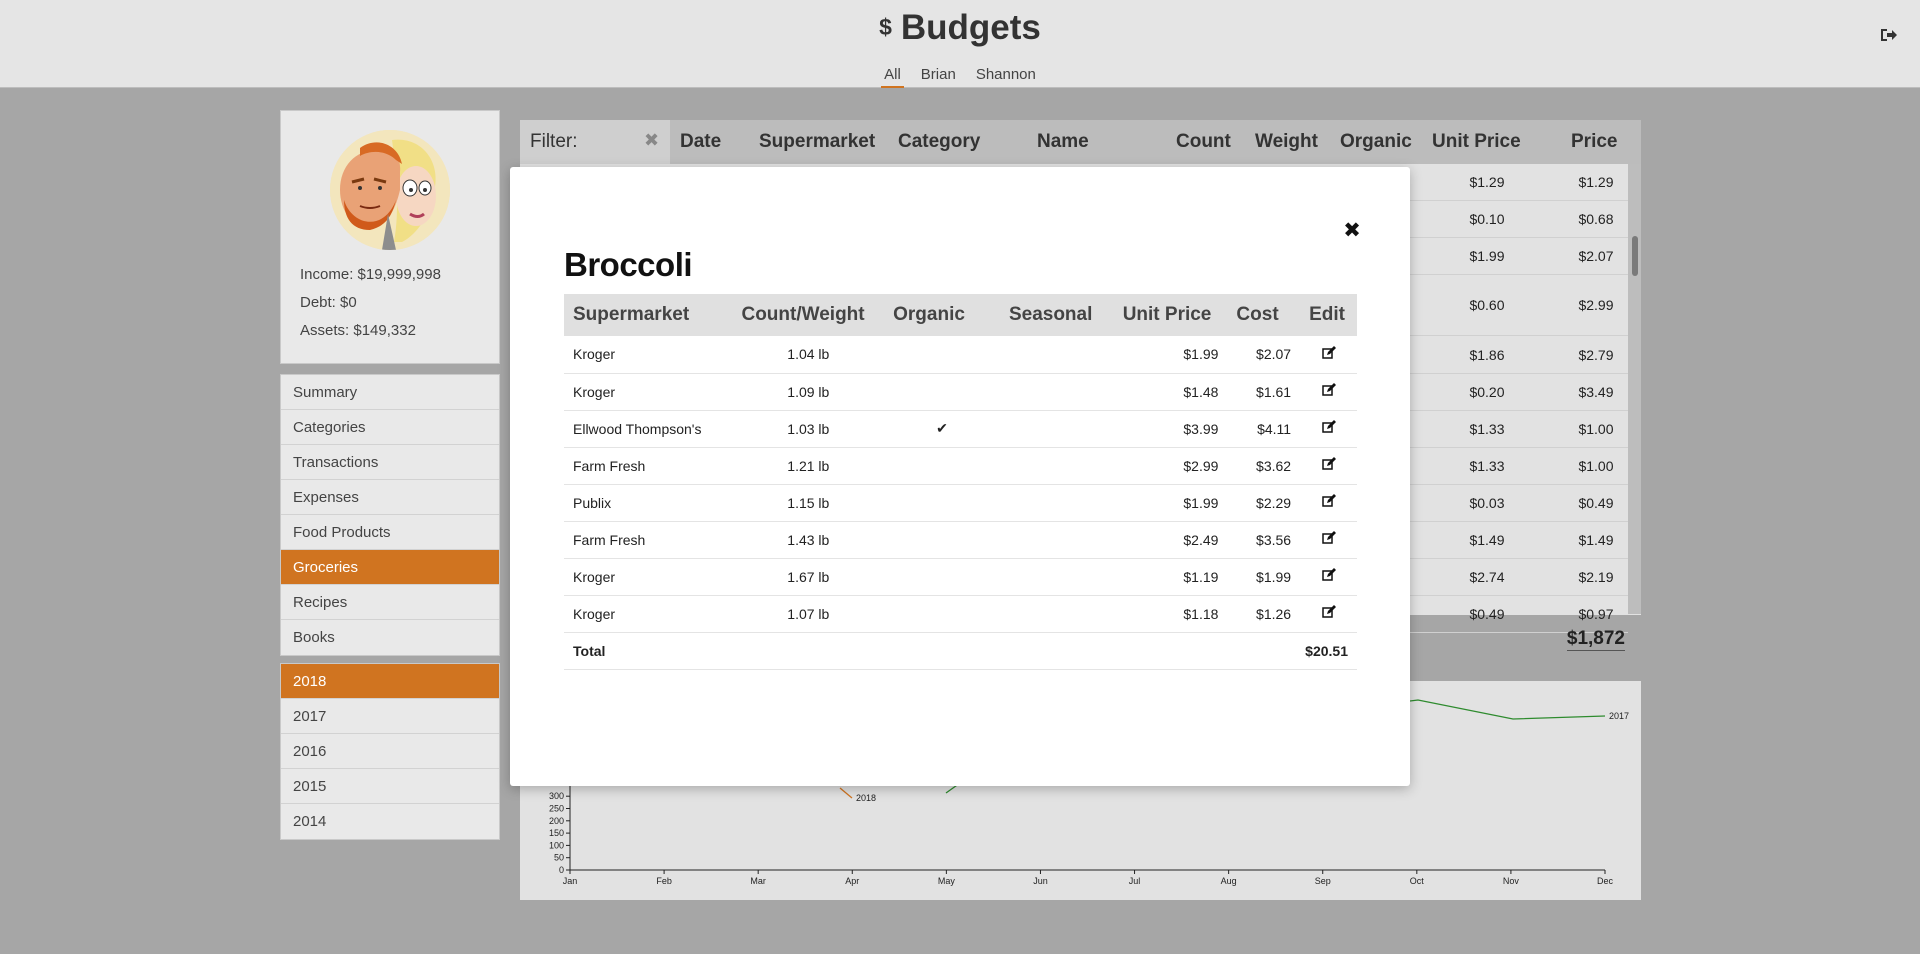  I want to click on supermarket-cell: Ellwood Thompson's, so click(648, 429).